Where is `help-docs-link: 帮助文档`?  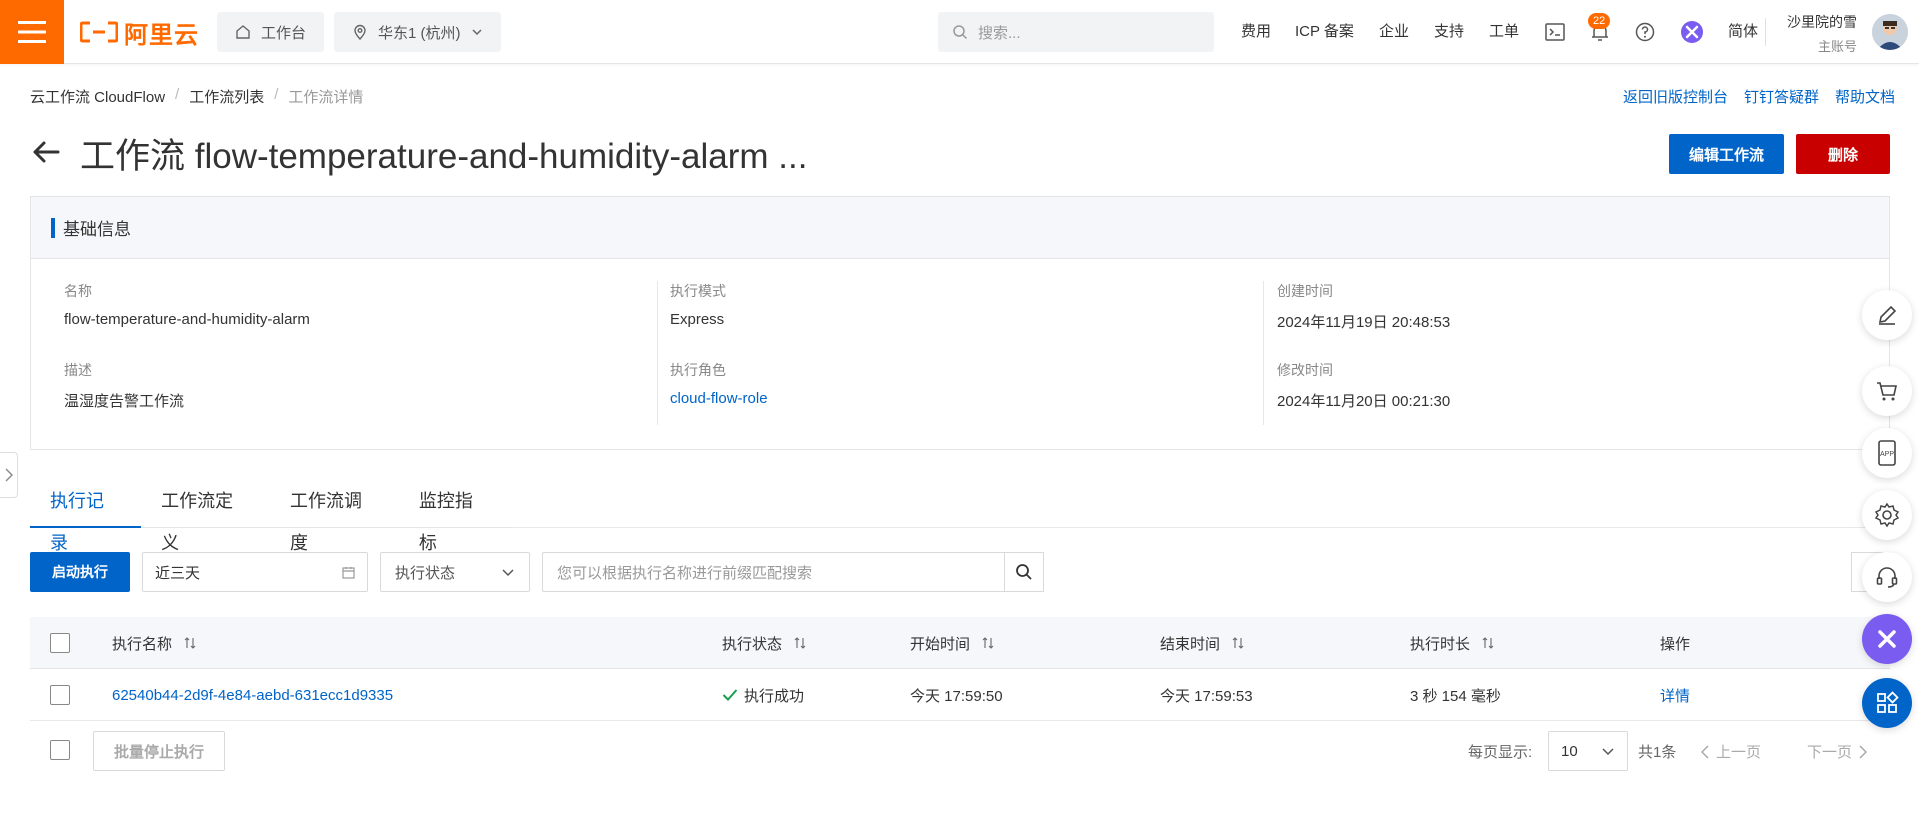
help-docs-link: 帮助文档 is located at coordinates (1865, 96).